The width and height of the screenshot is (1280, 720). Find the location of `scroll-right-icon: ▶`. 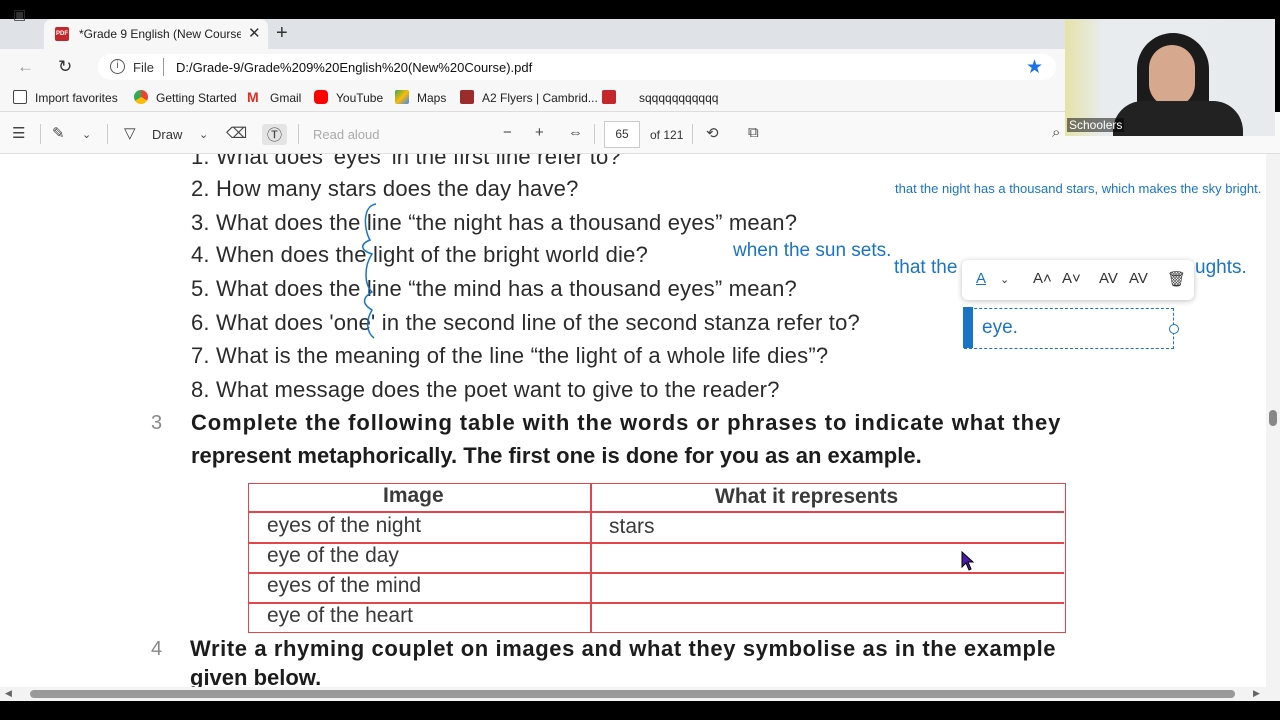

scroll-right-icon: ▶ is located at coordinates (1256, 693).